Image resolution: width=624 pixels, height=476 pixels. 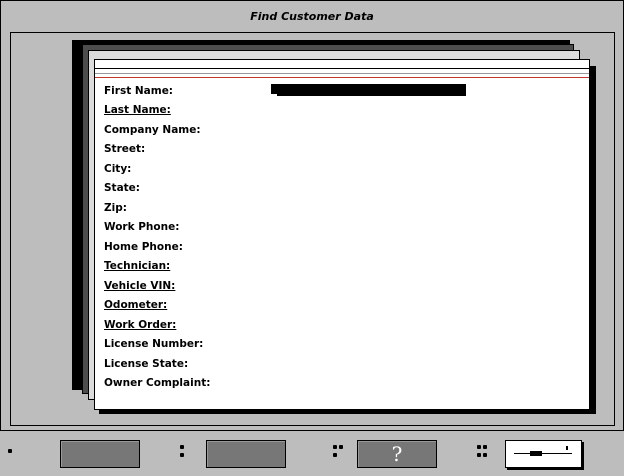 I want to click on slider-knob-icon, so click(x=536, y=453).